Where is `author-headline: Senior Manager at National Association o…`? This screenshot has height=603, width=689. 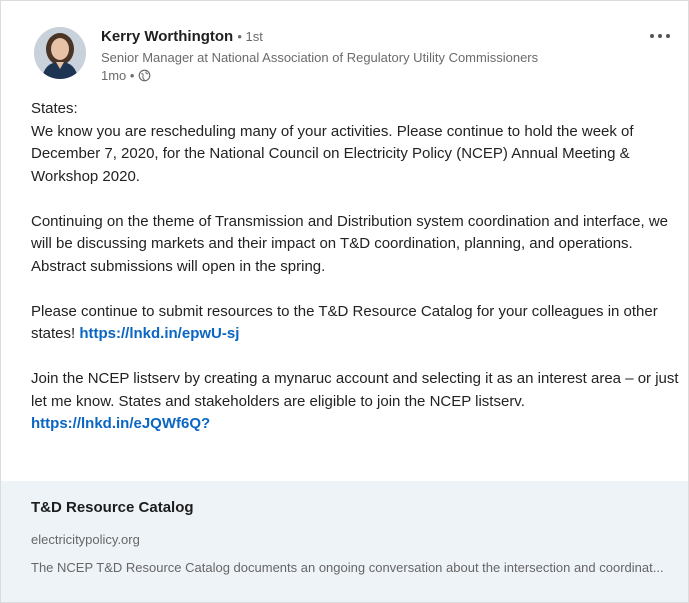
author-headline: Senior Manager at National Association o… is located at coordinates (320, 57).